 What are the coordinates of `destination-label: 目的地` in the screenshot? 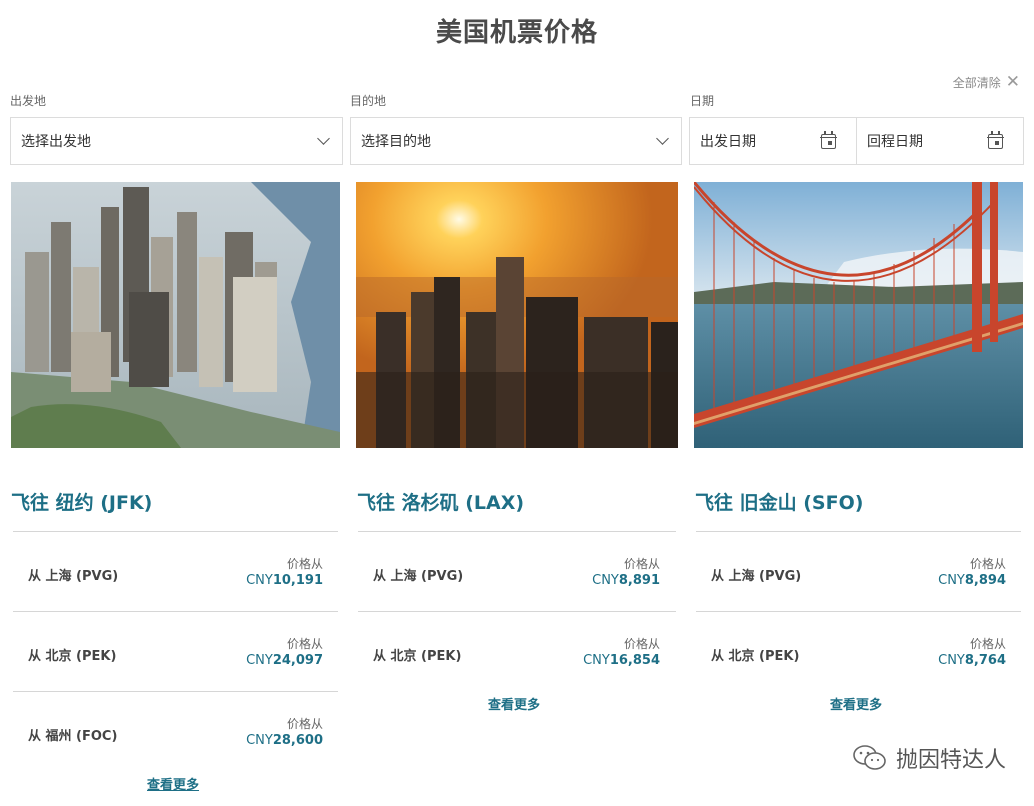 It's located at (368, 101).